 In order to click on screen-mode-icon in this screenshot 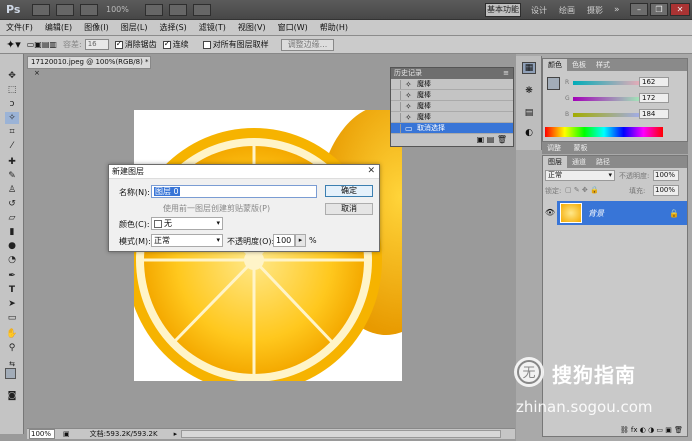, I will do `click(201, 9)`.